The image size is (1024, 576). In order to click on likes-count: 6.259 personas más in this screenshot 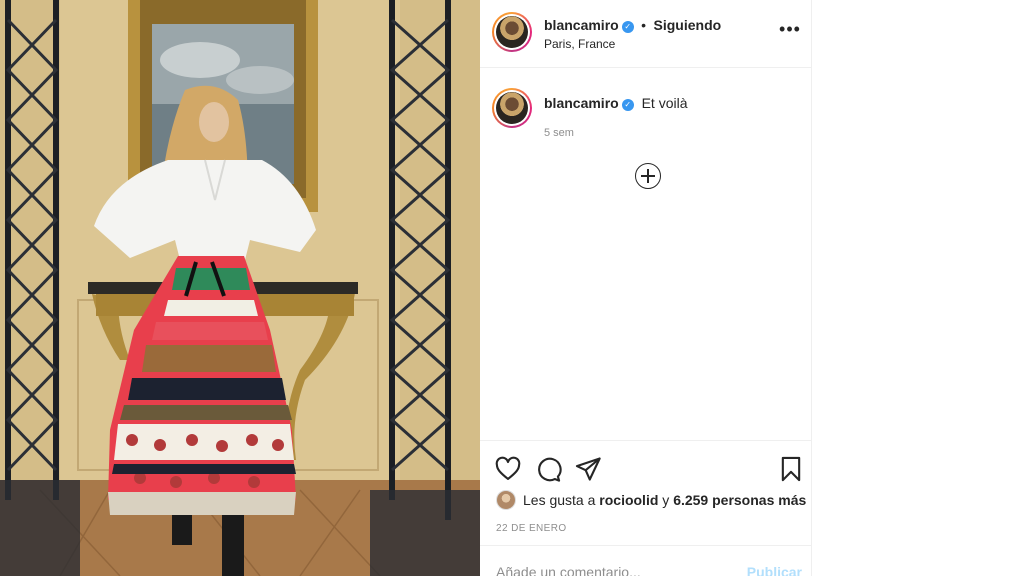, I will do `click(739, 500)`.